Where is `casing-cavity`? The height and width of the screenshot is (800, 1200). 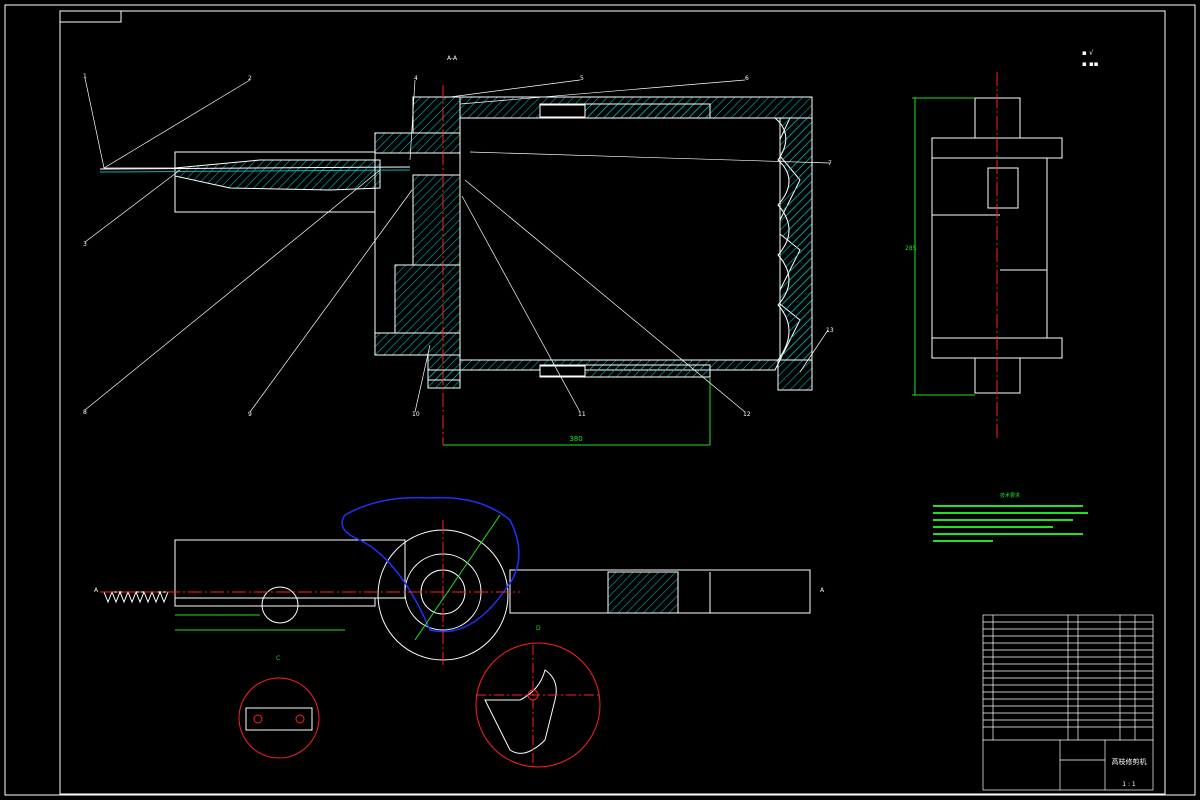 casing-cavity is located at coordinates (620, 239).